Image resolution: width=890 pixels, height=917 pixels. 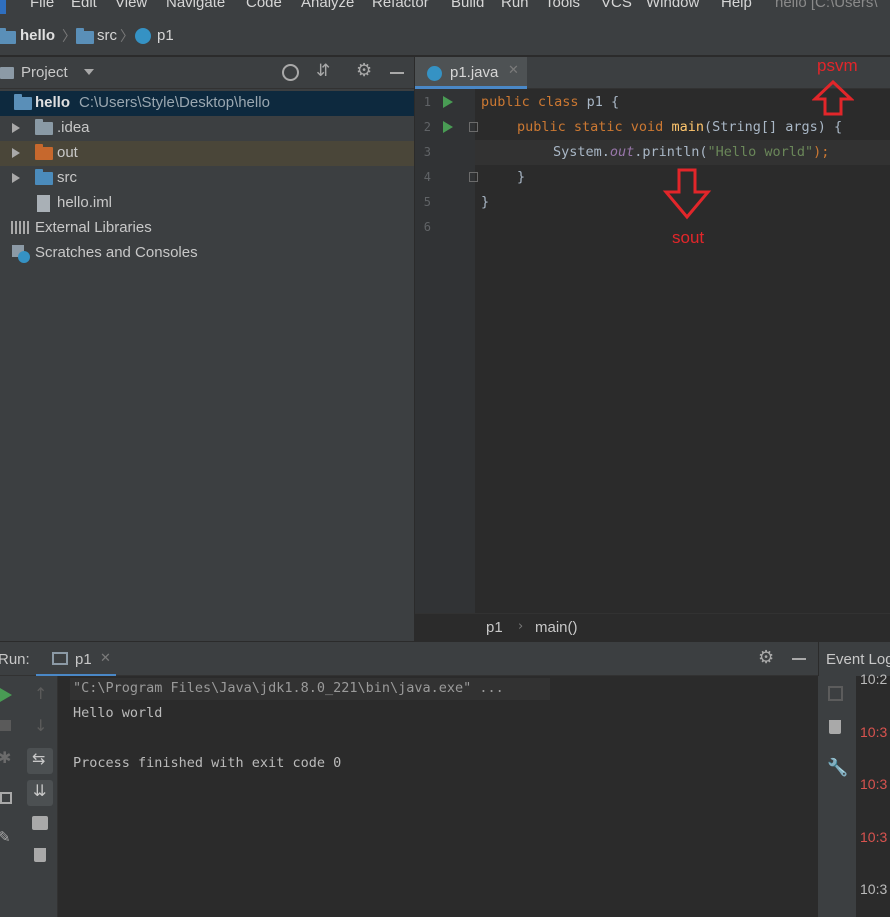 I want to click on chevron-down-icon, so click(x=89, y=72).